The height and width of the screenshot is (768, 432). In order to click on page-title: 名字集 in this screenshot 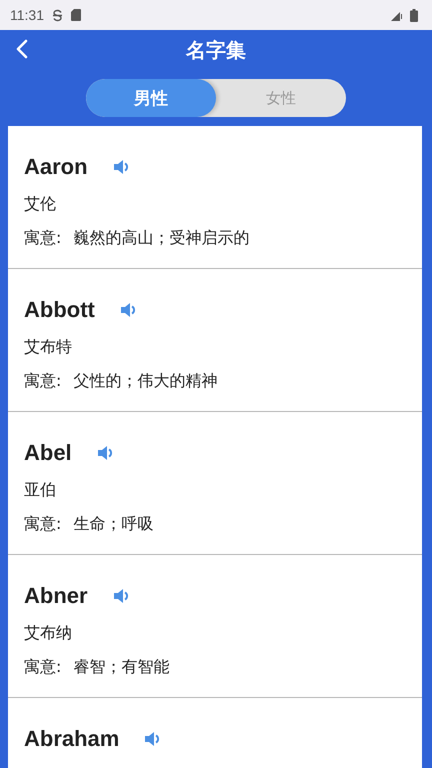, I will do `click(216, 50)`.